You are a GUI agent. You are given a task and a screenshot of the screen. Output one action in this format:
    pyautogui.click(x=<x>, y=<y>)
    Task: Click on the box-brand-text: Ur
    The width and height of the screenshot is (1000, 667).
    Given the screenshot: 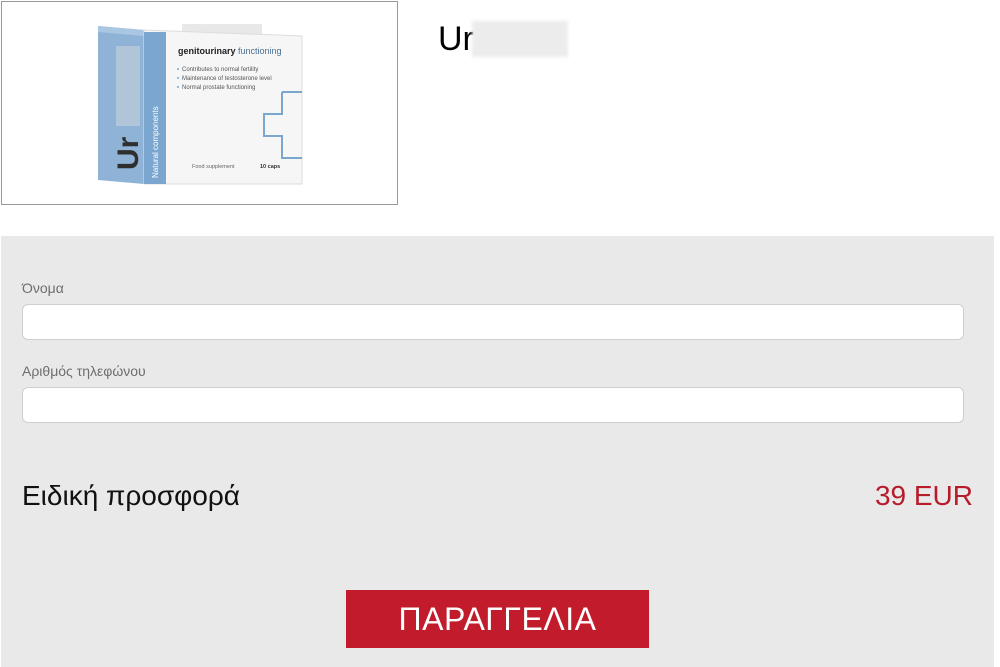 What is the action you would take?
    pyautogui.click(x=128, y=153)
    